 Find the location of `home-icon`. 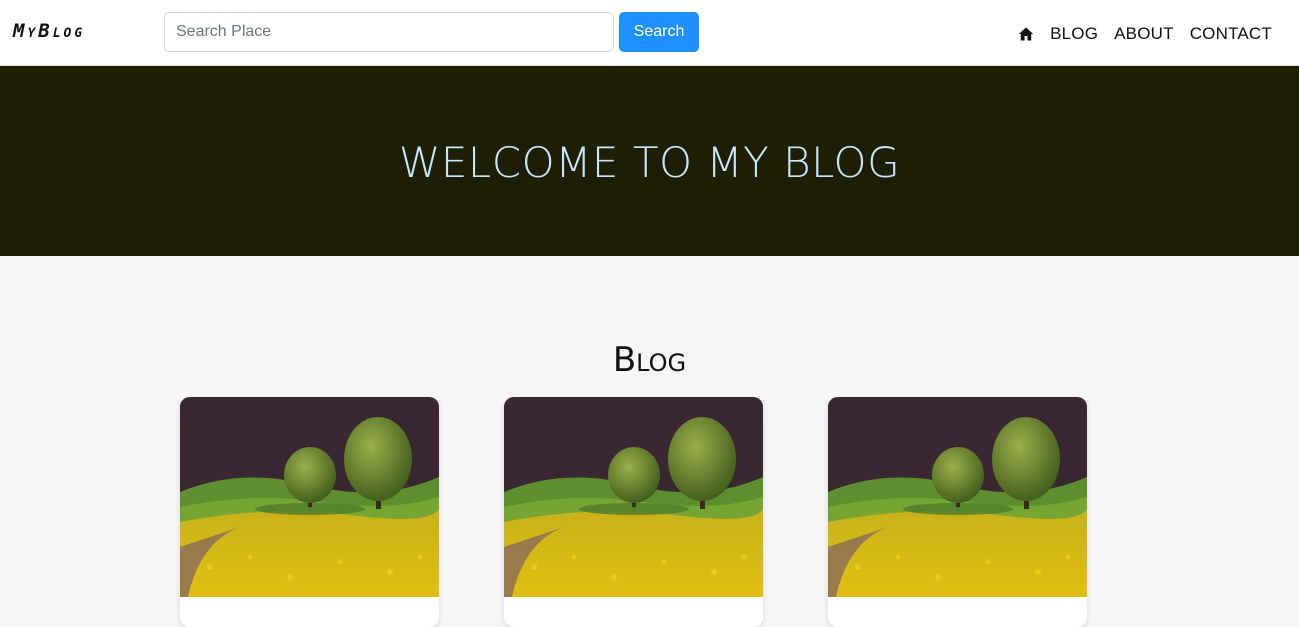

home-icon is located at coordinates (1026, 34).